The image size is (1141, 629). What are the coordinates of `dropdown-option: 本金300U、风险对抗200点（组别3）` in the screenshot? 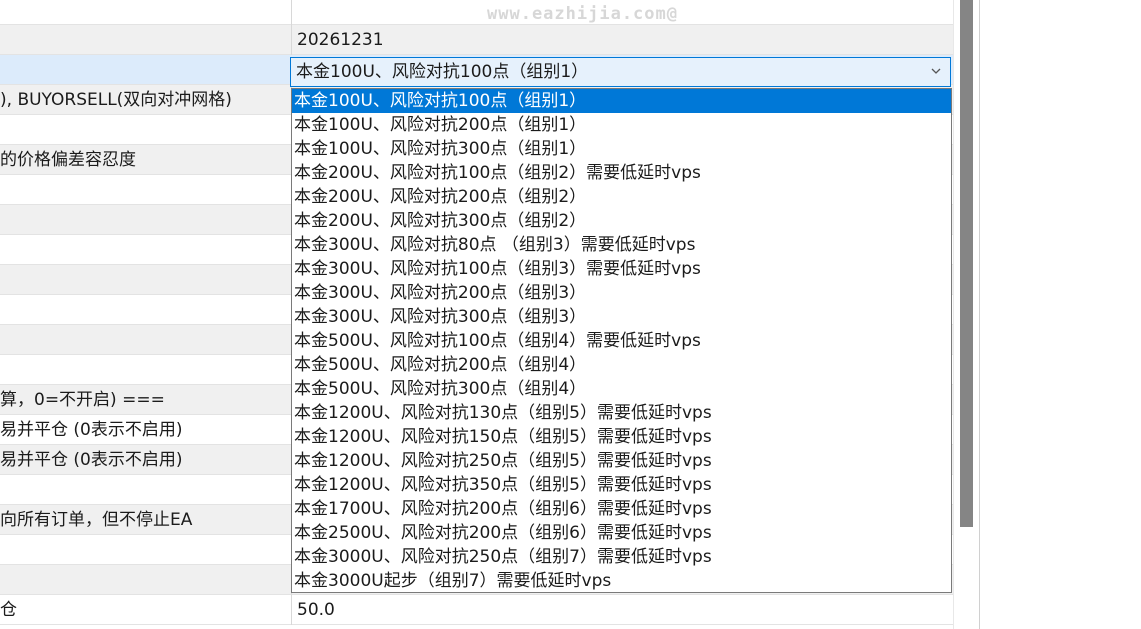 It's located at (621, 293).